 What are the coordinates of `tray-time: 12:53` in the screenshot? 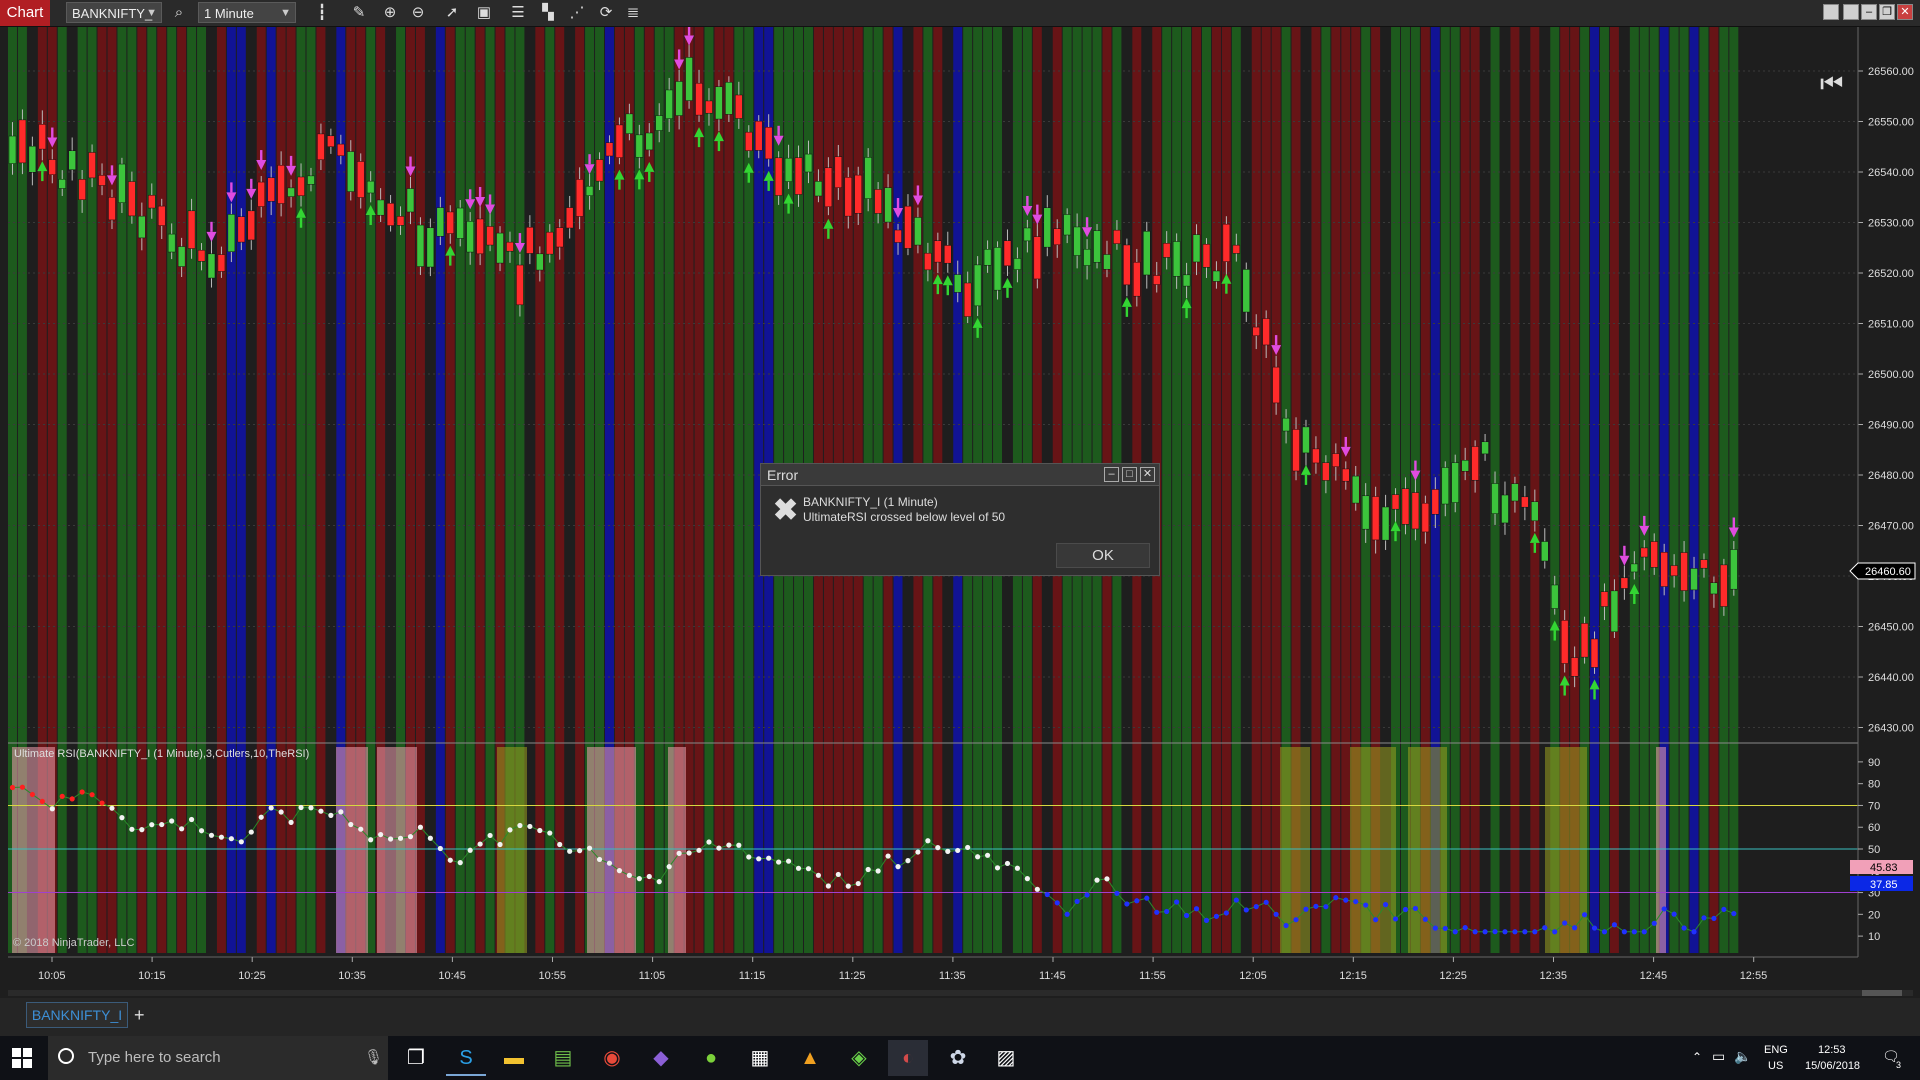 It's located at (1832, 1050).